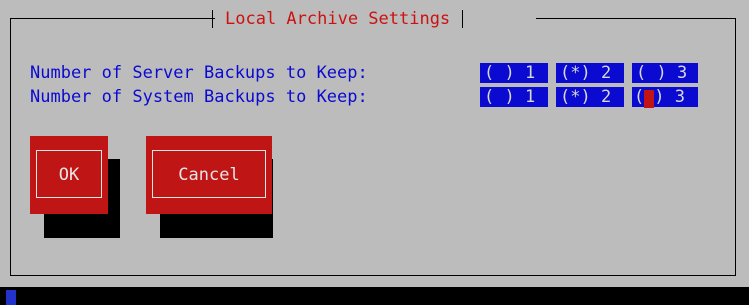 The image size is (749, 305). I want to click on cancel-button-label: Cancel, so click(209, 175).